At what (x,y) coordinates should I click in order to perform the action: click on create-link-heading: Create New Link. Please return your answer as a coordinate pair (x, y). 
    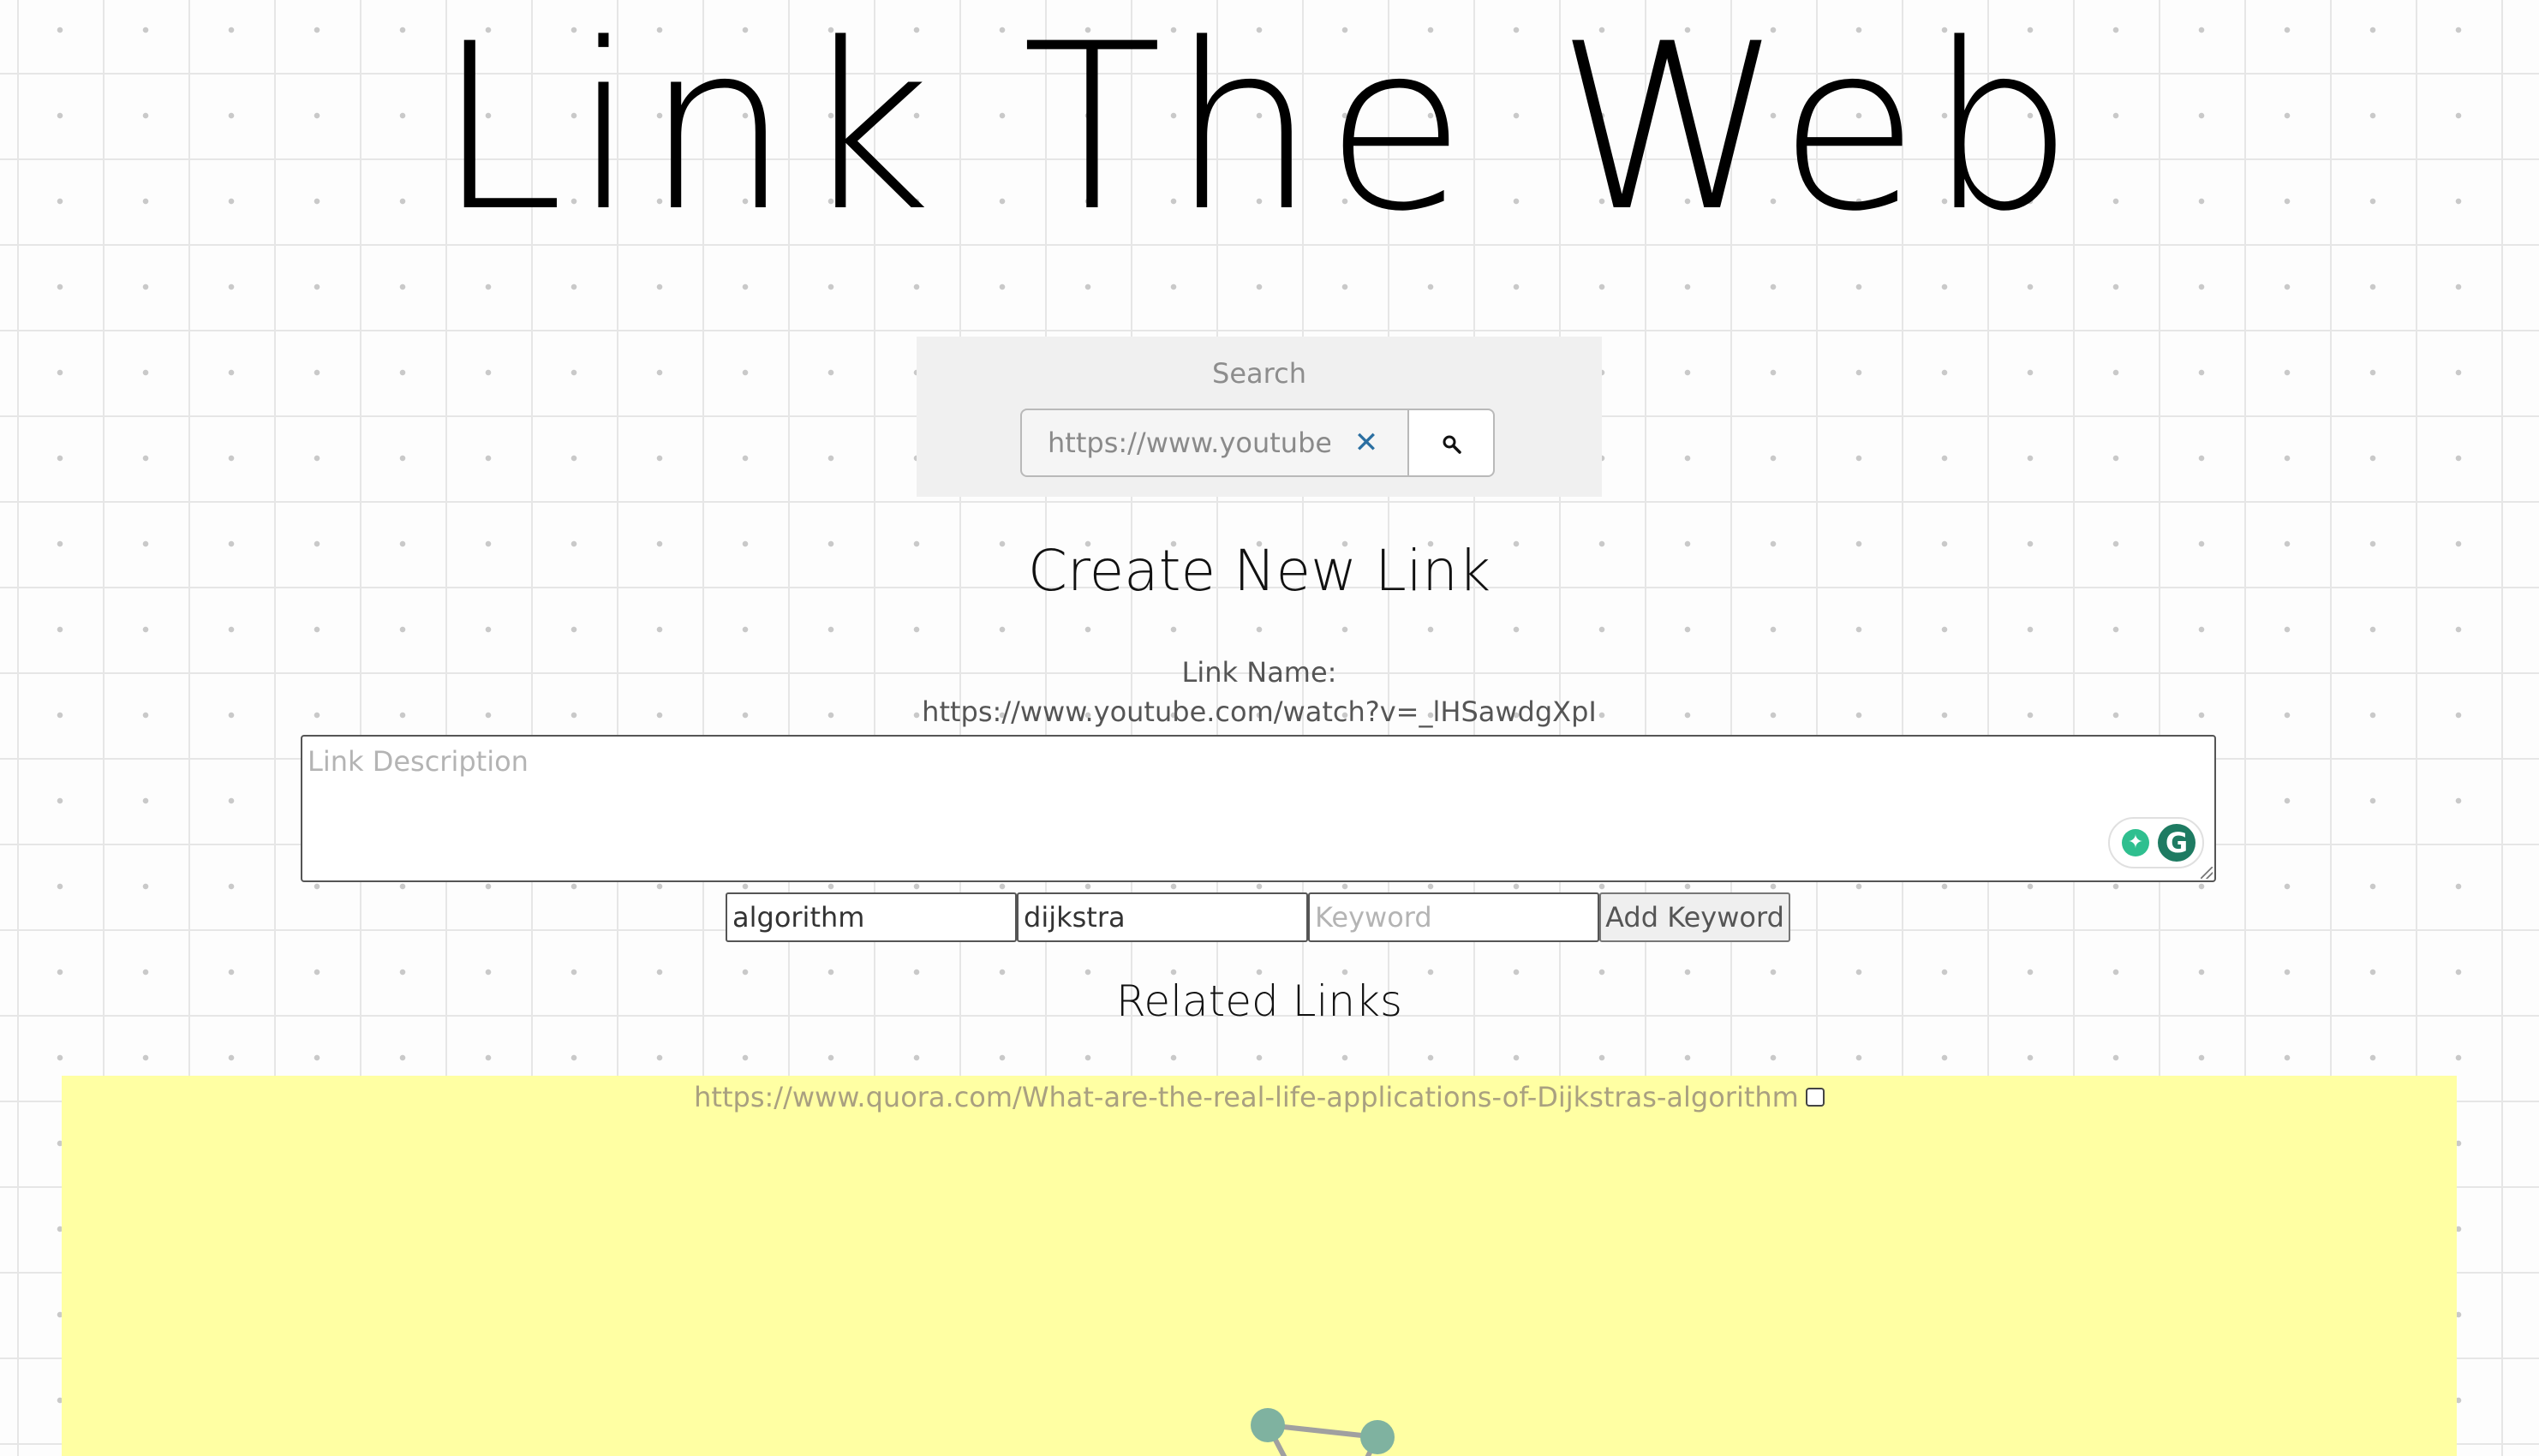
    Looking at the image, I should click on (1259, 571).